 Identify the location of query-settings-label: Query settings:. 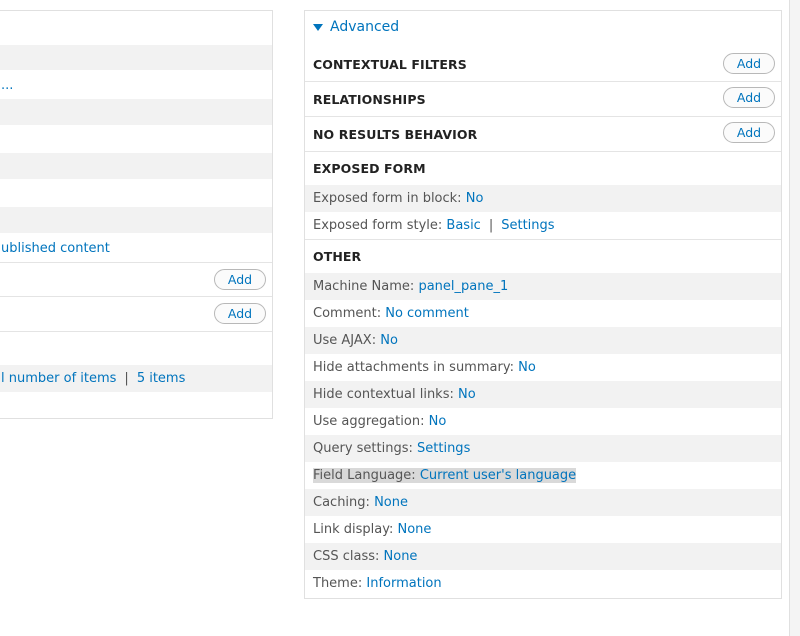
(363, 448).